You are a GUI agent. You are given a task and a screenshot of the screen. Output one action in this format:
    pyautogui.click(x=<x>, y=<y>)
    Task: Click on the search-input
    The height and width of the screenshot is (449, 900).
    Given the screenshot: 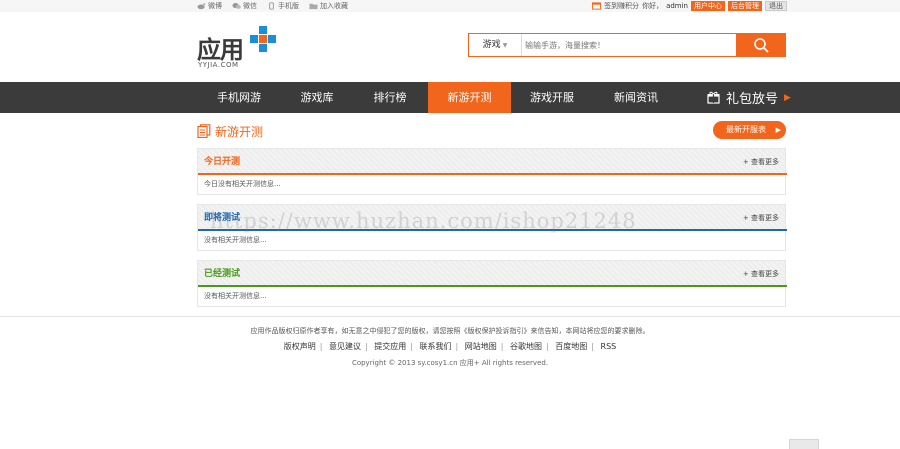 What is the action you would take?
    pyautogui.click(x=625, y=45)
    